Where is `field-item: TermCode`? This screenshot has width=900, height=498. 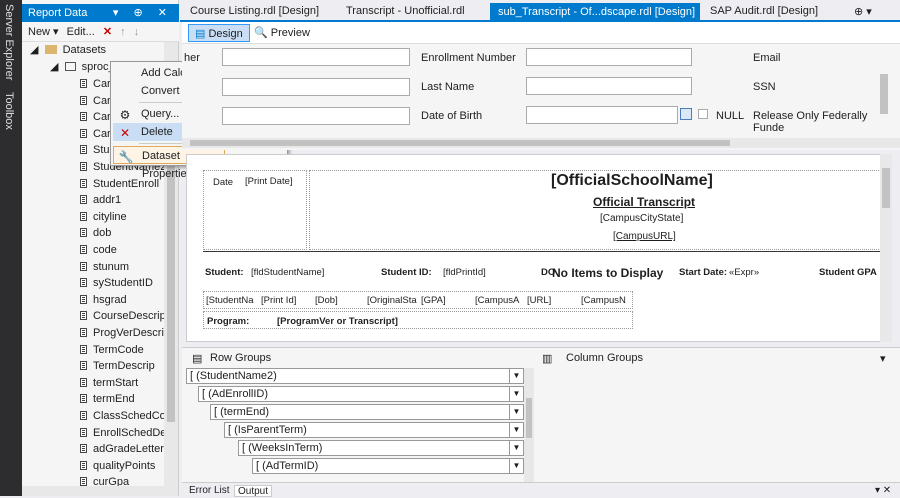 field-item: TermCode is located at coordinates (112, 350).